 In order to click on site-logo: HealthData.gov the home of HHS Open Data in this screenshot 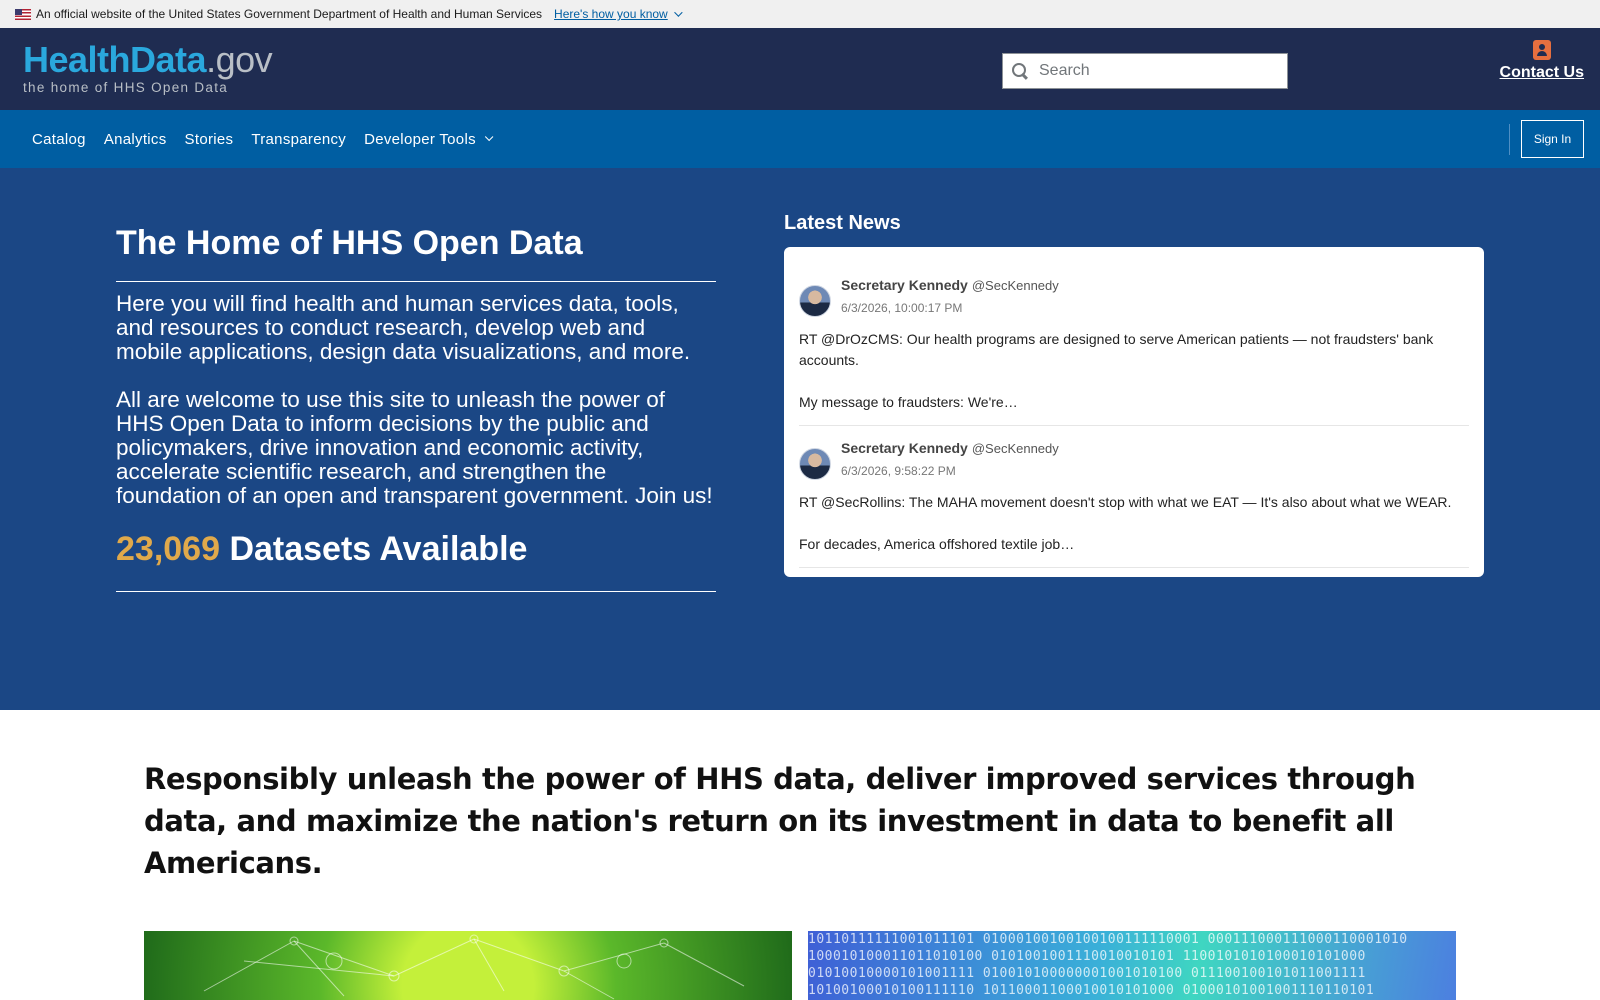, I will do `click(148, 67)`.